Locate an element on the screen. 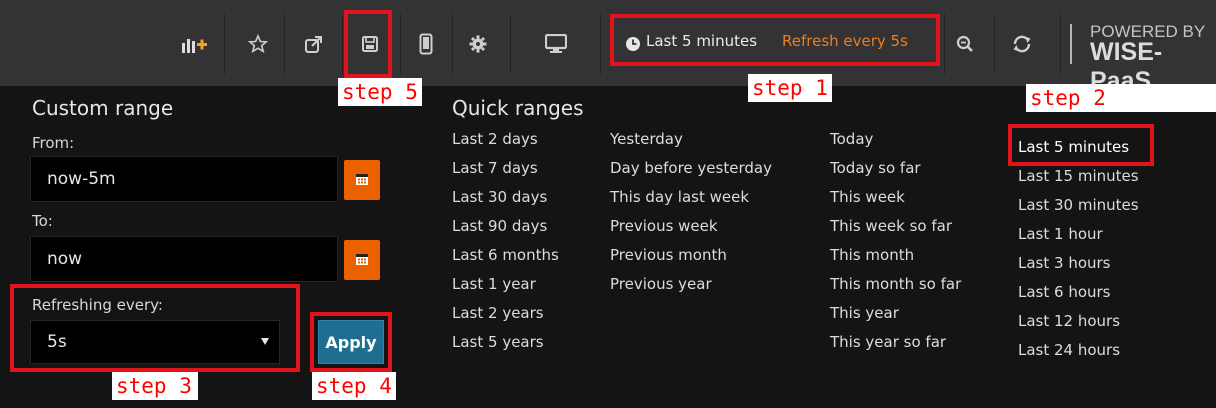  quick-range-item: Today is located at coordinates (895, 144).